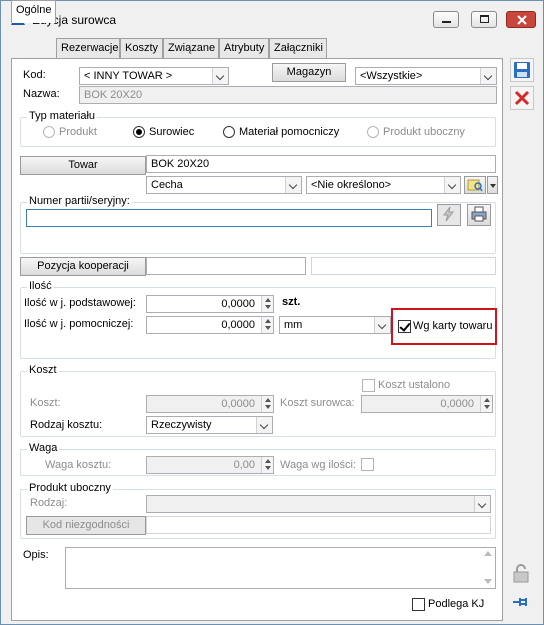 This screenshot has width=544, height=625. Describe the element at coordinates (83, 165) in the screenshot. I see `towar-button: Towar` at that location.